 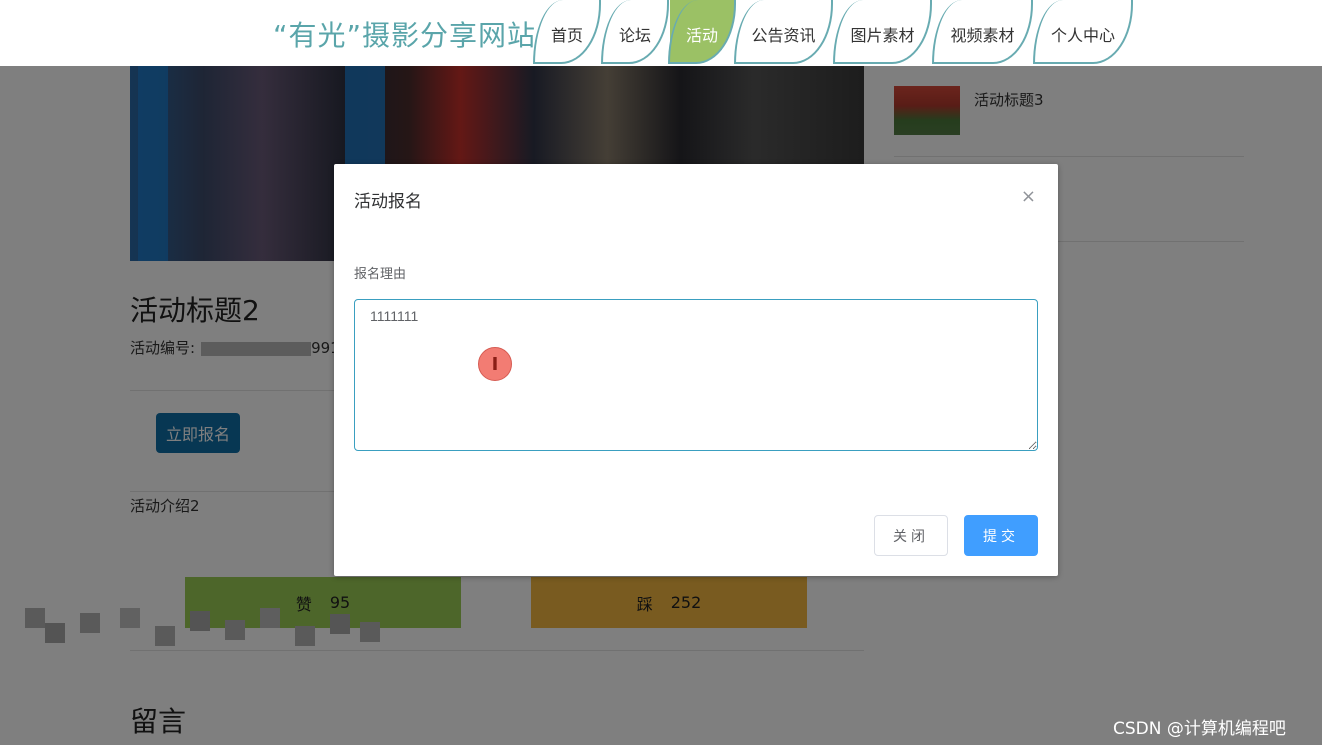 I want to click on nav-item-video-materials: 视频素材, so click(x=982, y=32).